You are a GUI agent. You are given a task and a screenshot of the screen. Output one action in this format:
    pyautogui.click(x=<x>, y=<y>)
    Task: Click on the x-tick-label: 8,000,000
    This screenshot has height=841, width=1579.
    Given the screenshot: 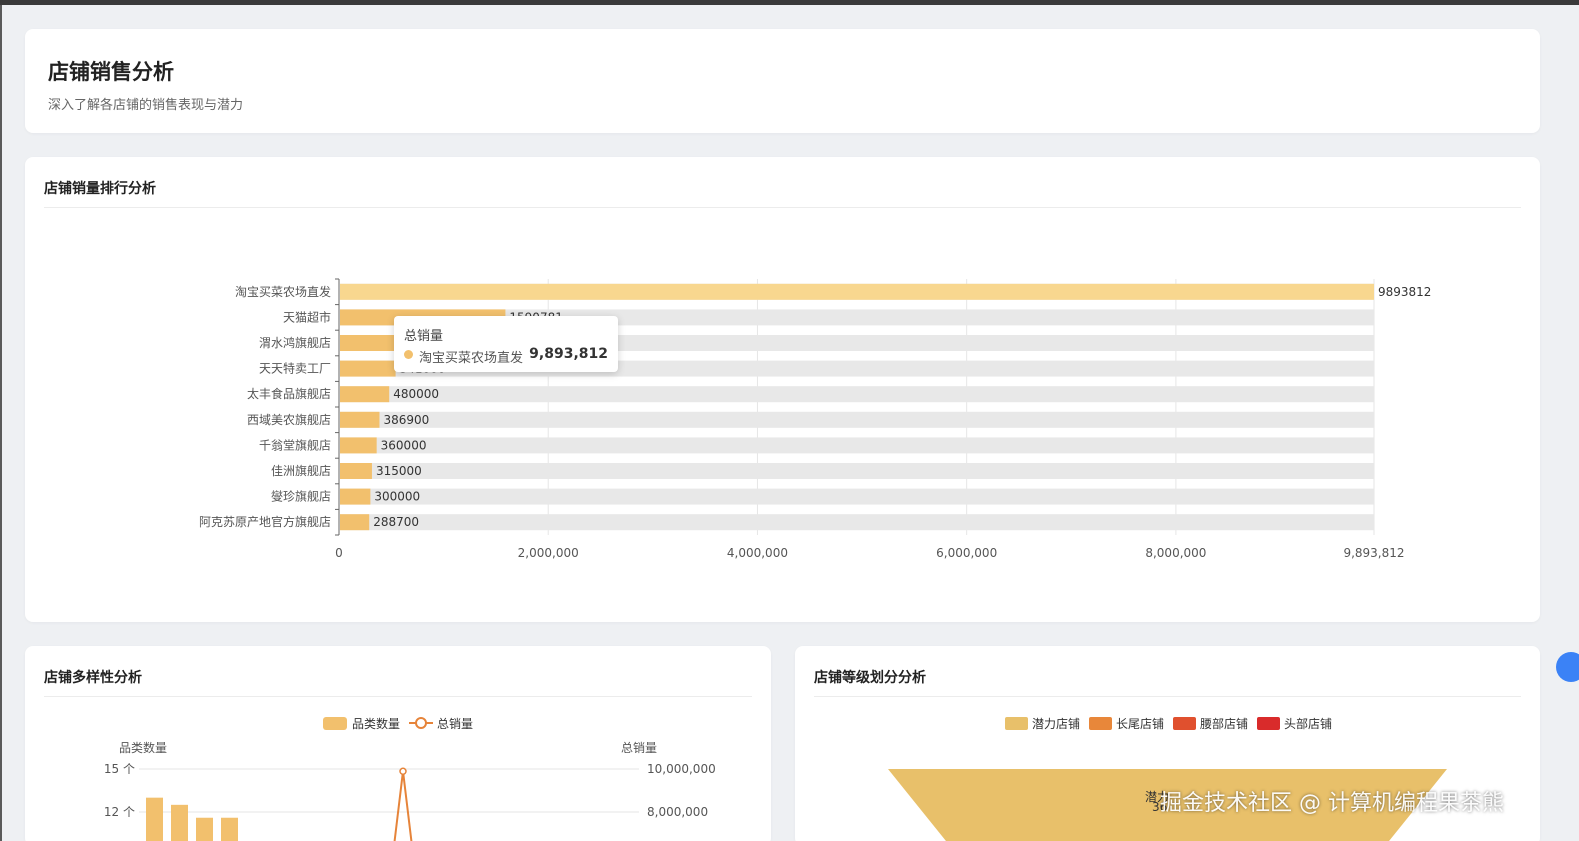 What is the action you would take?
    pyautogui.click(x=1175, y=553)
    